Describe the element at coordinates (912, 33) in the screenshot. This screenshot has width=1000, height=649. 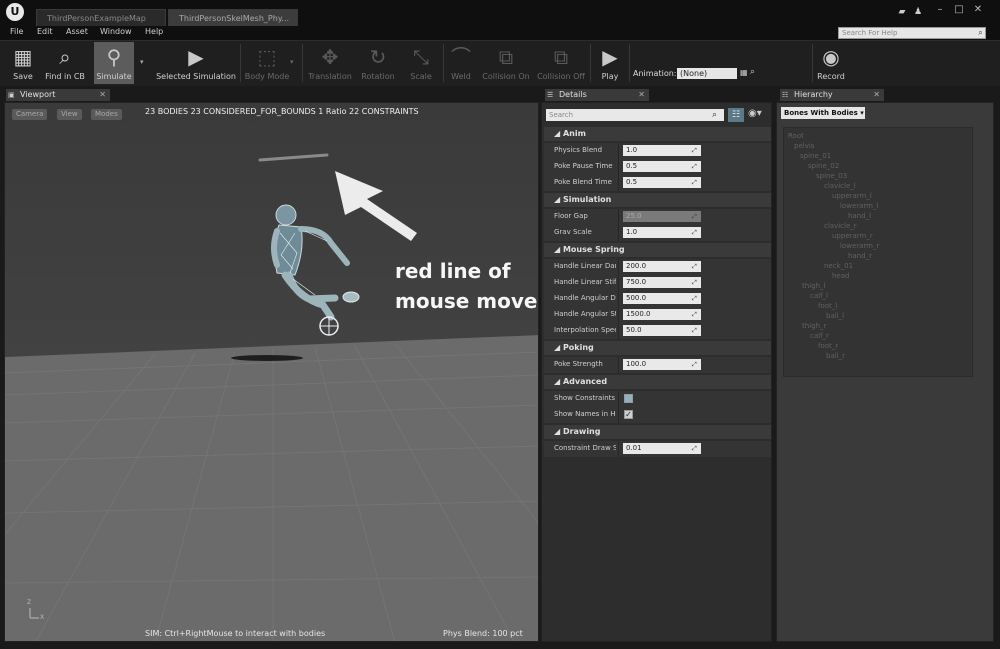
I see `help-search-input: Search For Help` at that location.